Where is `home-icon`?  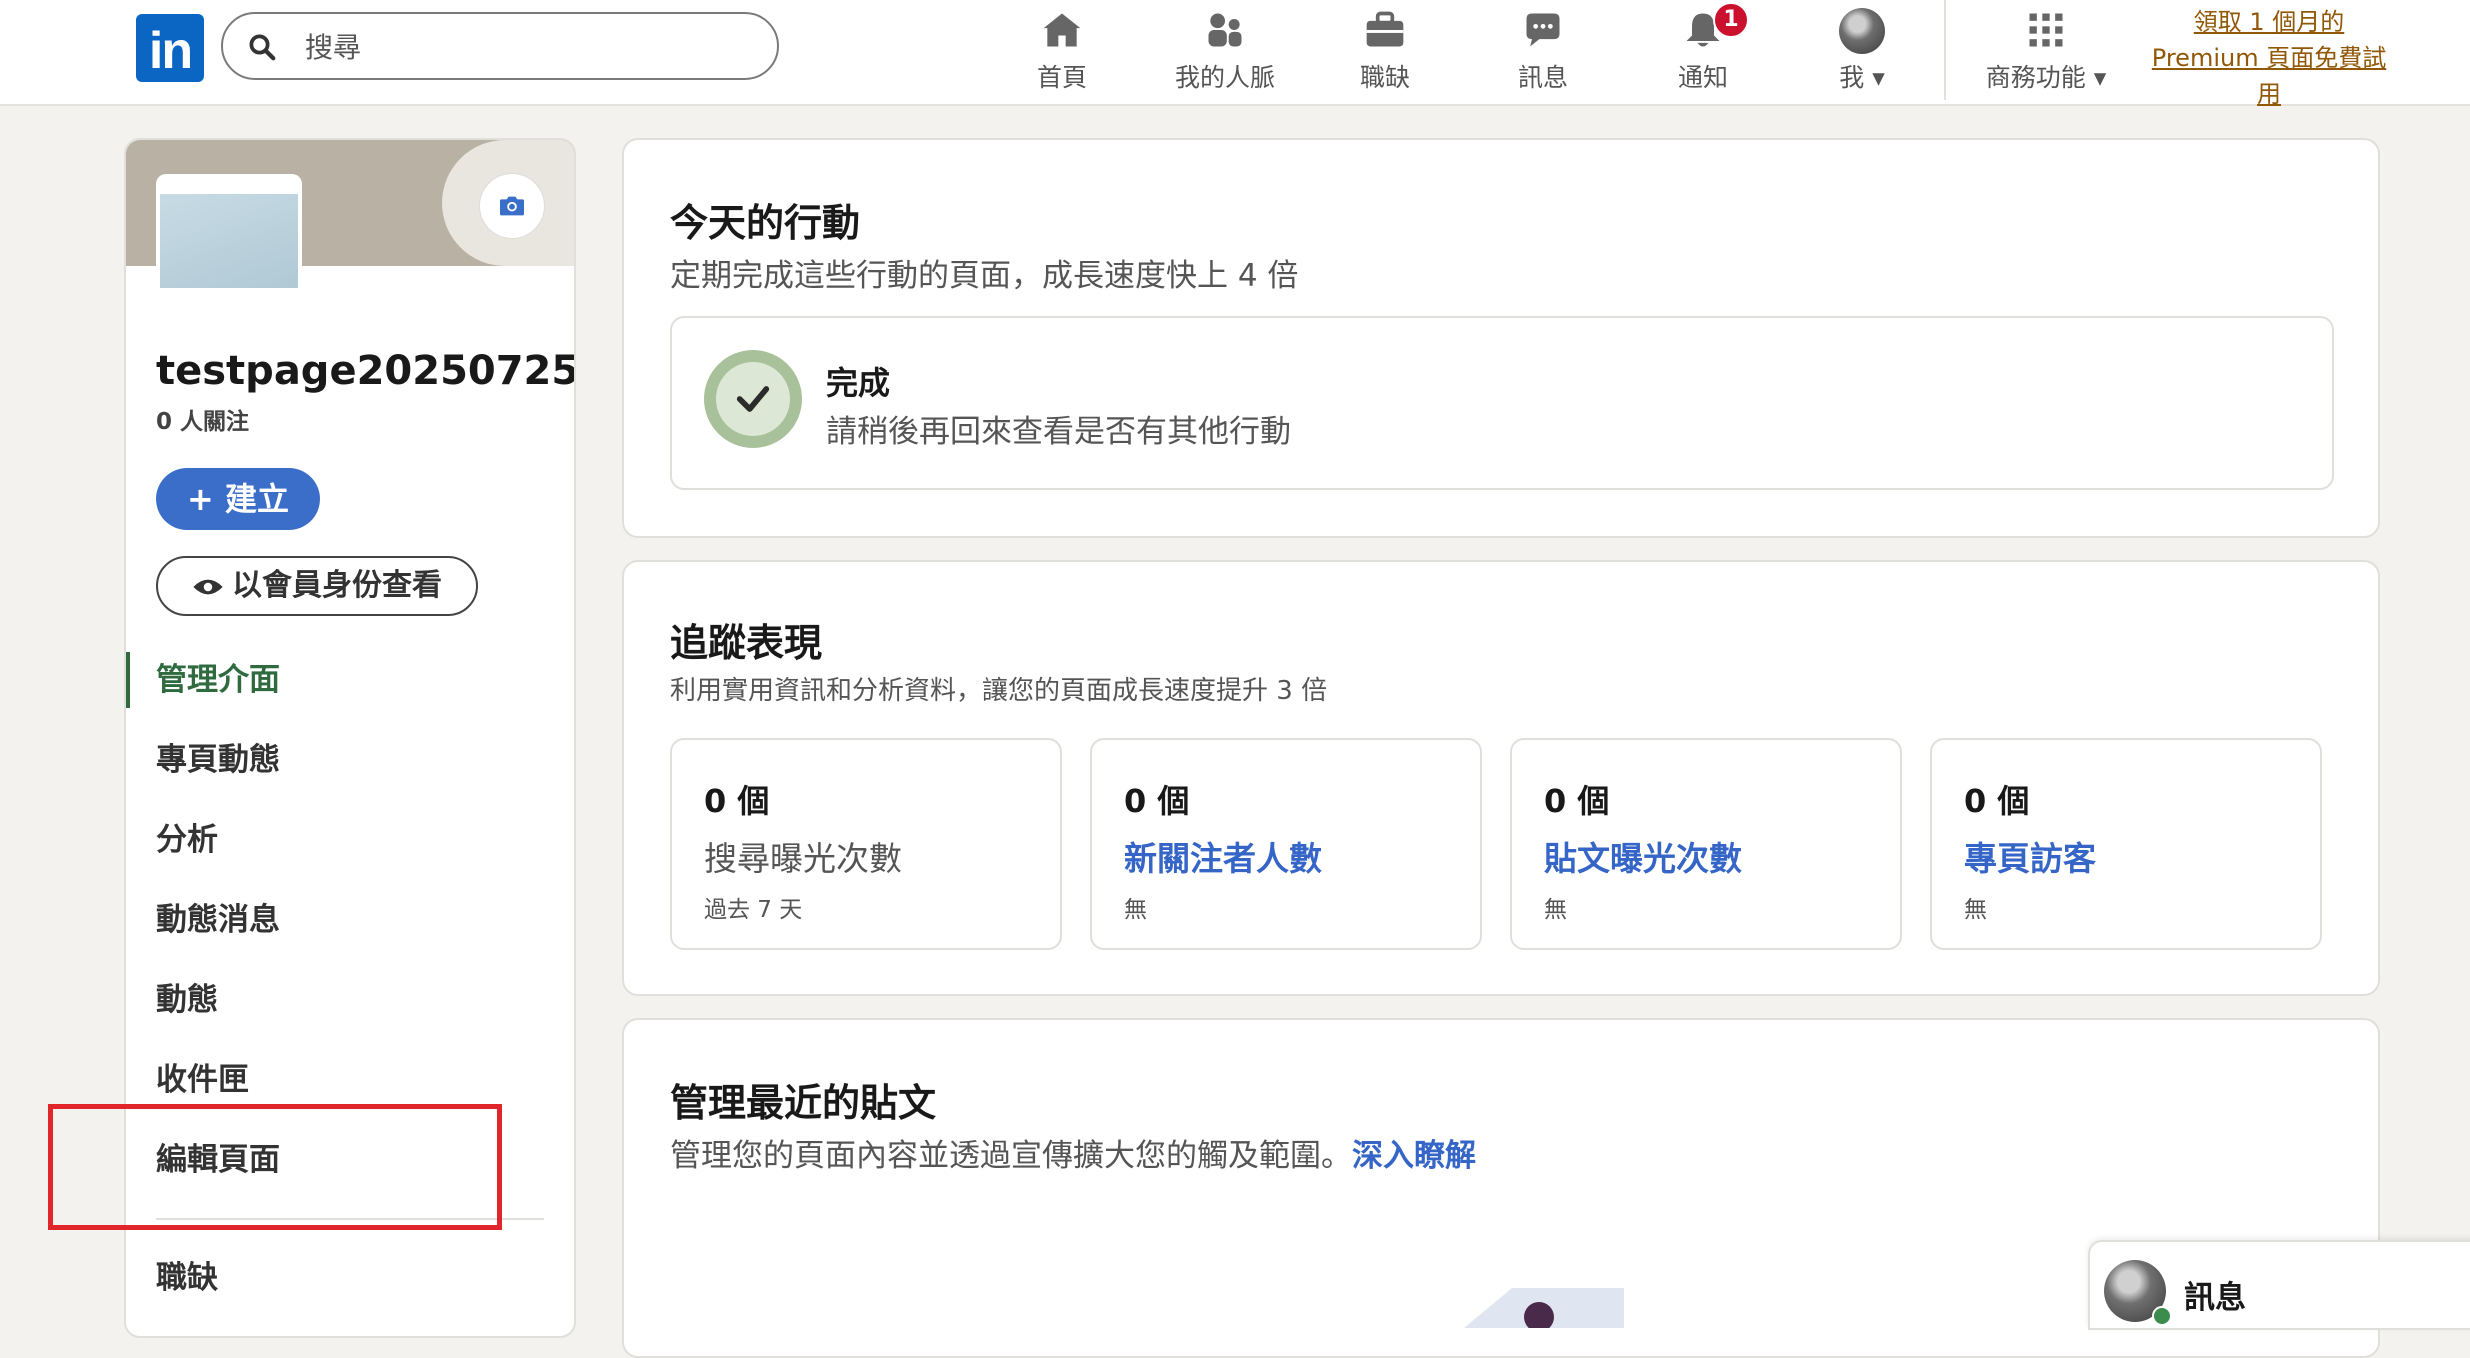
home-icon is located at coordinates (1062, 30).